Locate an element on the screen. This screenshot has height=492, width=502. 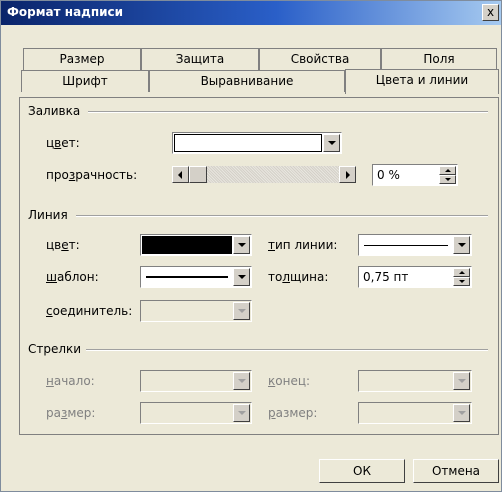
line-weight-spinner: 0,75 пт is located at coordinates (415, 277).